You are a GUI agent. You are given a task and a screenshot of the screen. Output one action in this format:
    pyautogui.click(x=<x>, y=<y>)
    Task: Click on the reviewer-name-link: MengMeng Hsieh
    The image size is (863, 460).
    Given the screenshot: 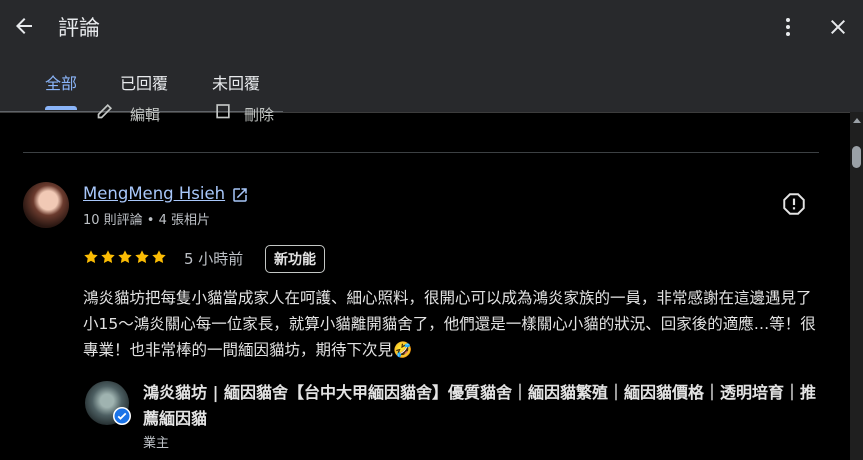 What is the action you would take?
    pyautogui.click(x=154, y=193)
    